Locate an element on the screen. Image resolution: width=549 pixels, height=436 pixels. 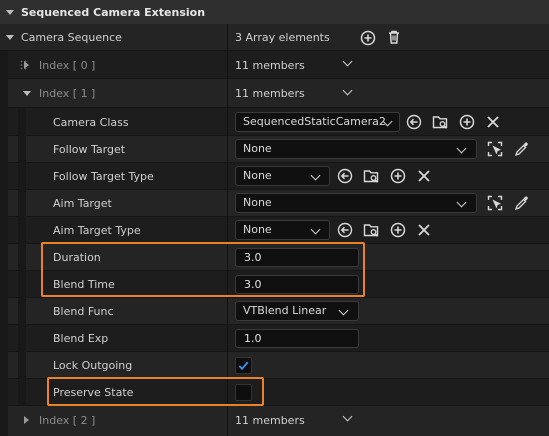
trash-icon is located at coordinates (394, 37).